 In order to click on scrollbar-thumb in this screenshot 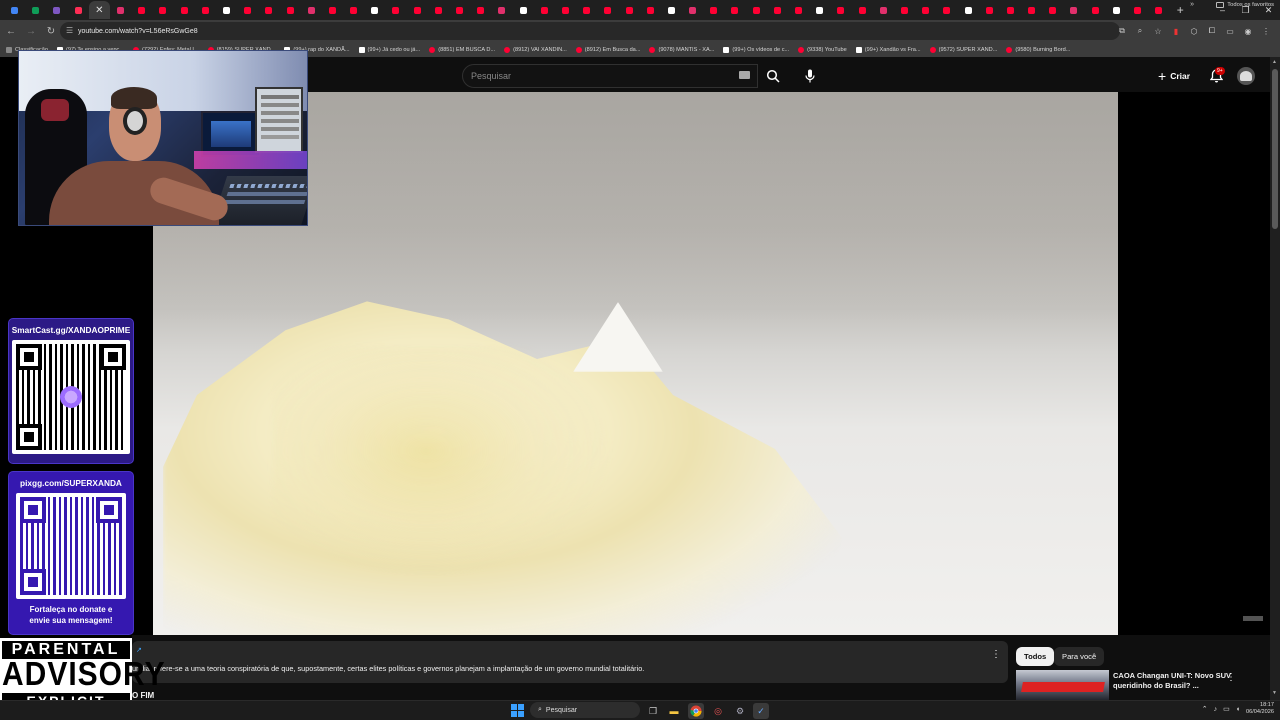, I will do `click(1275, 149)`.